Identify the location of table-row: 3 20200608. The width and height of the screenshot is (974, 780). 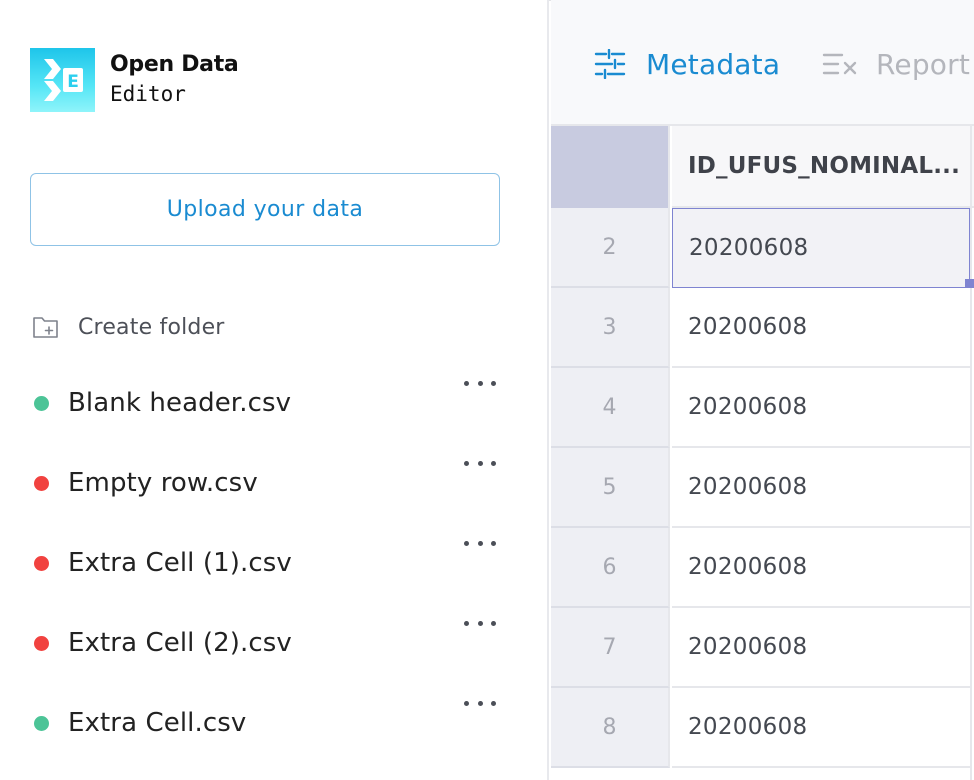
(762, 328).